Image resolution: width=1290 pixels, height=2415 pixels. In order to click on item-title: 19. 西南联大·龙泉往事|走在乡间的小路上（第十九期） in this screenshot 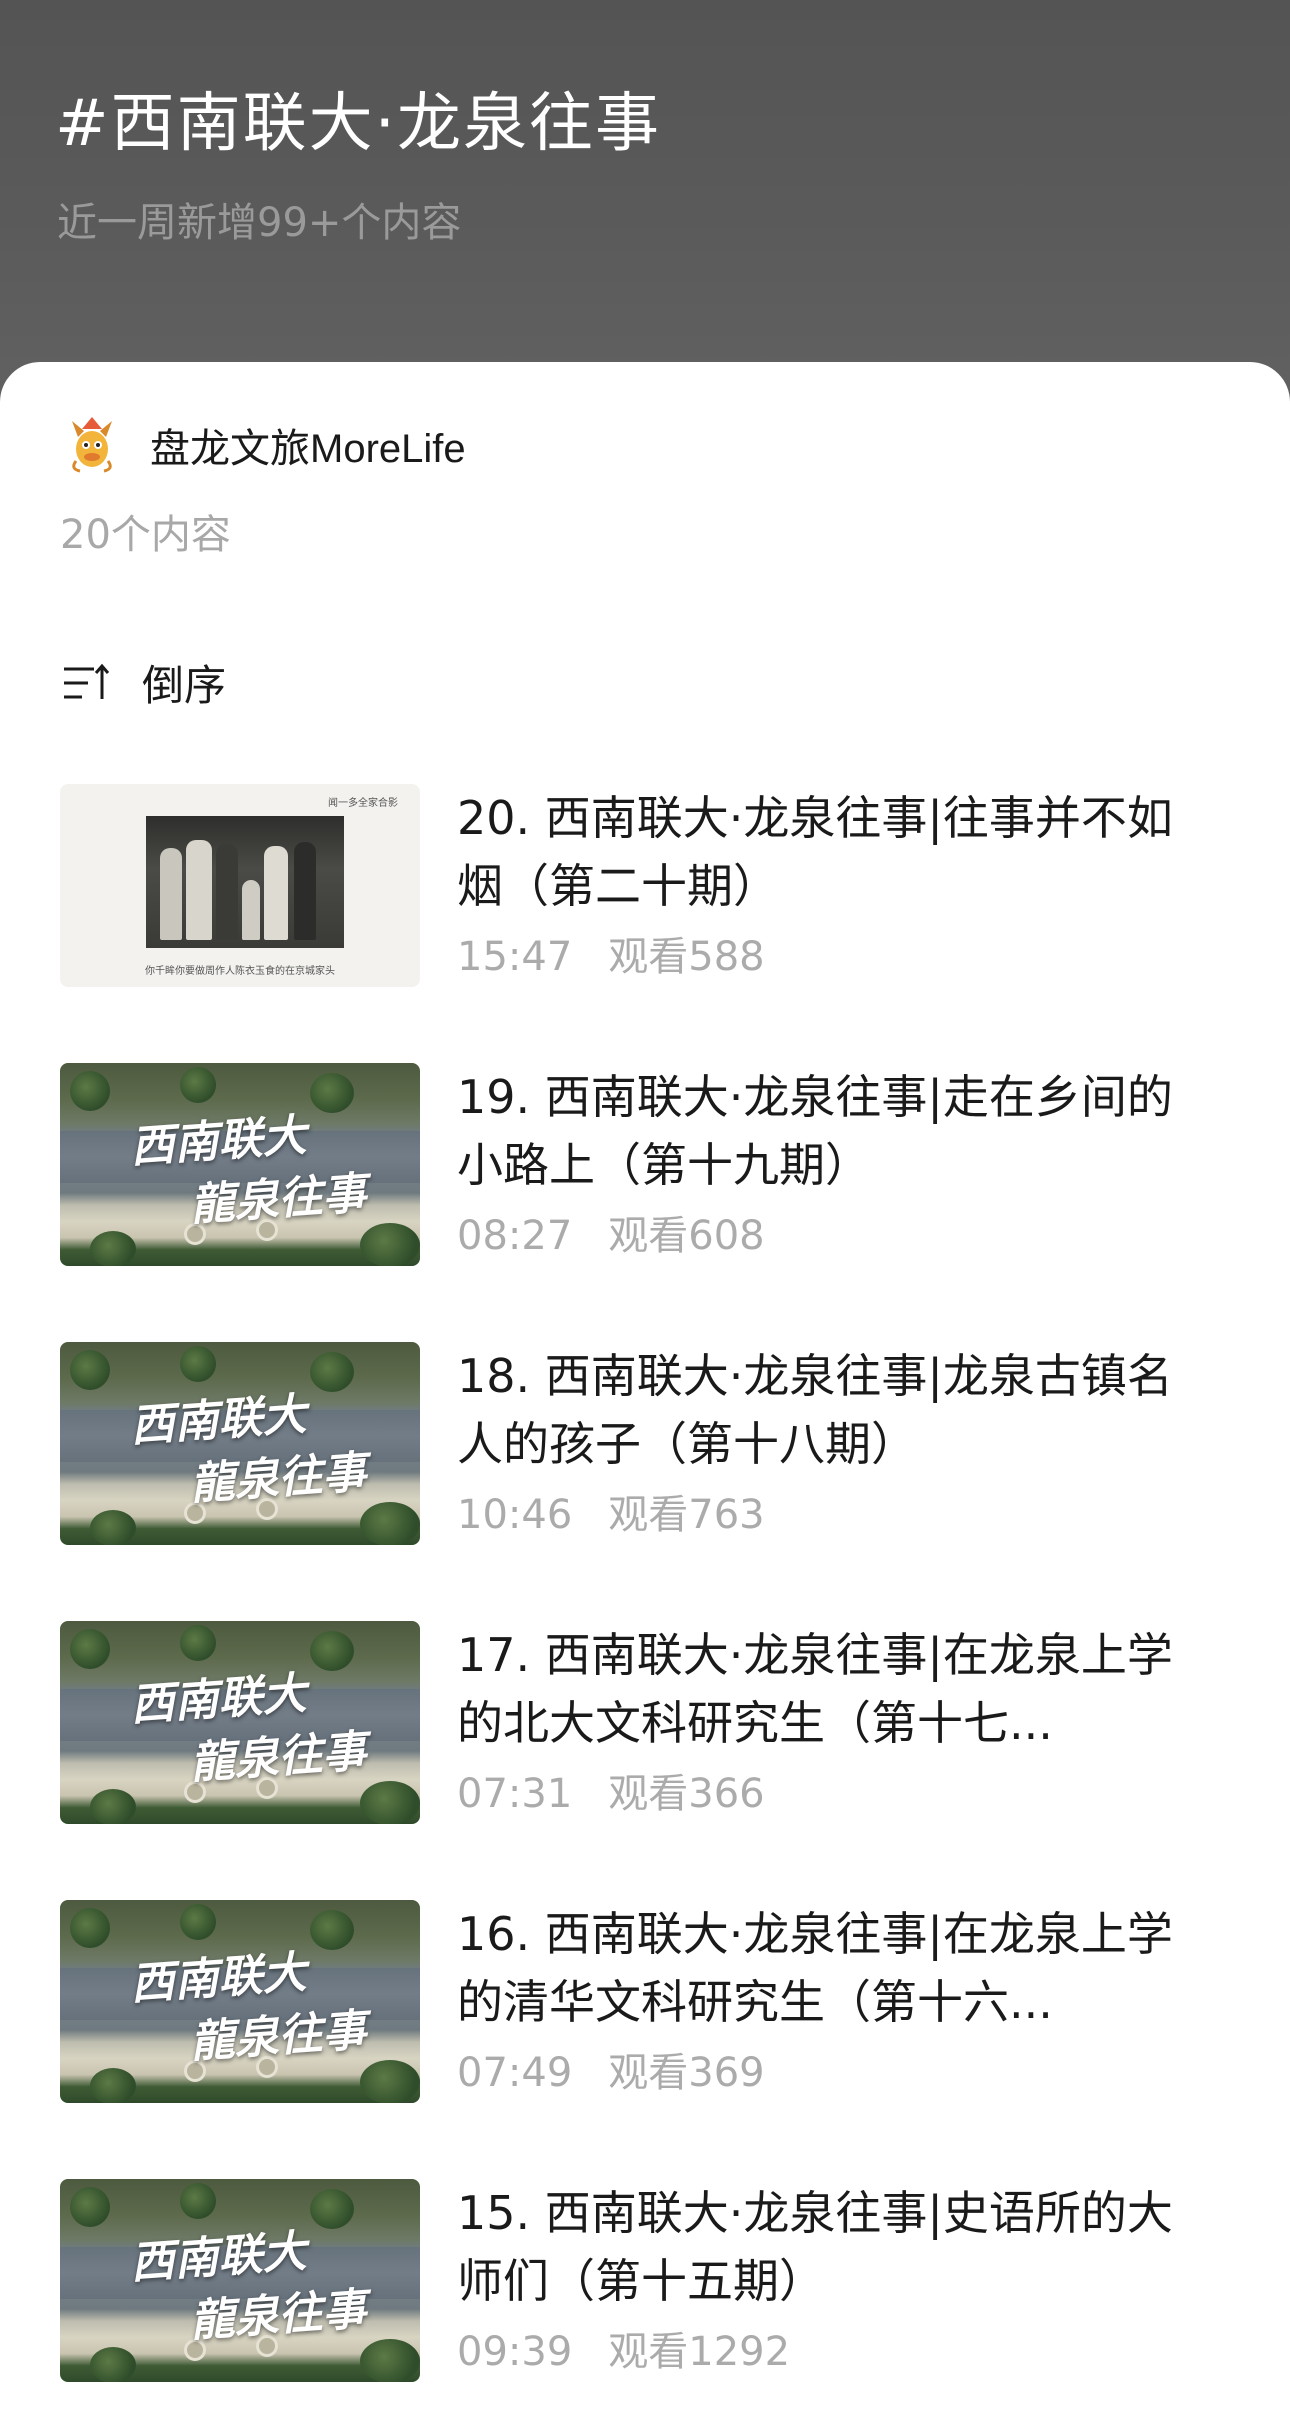, I will do `click(837, 1131)`.